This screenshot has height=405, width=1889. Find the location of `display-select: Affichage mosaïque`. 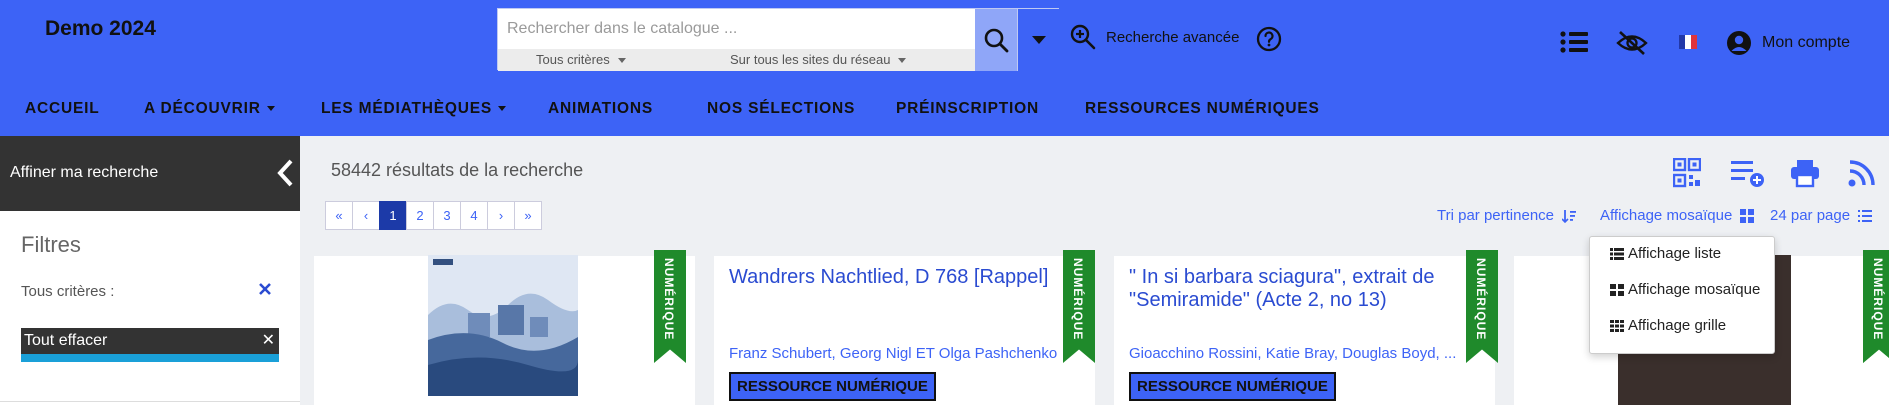

display-select: Affichage mosaïque is located at coordinates (1677, 215).